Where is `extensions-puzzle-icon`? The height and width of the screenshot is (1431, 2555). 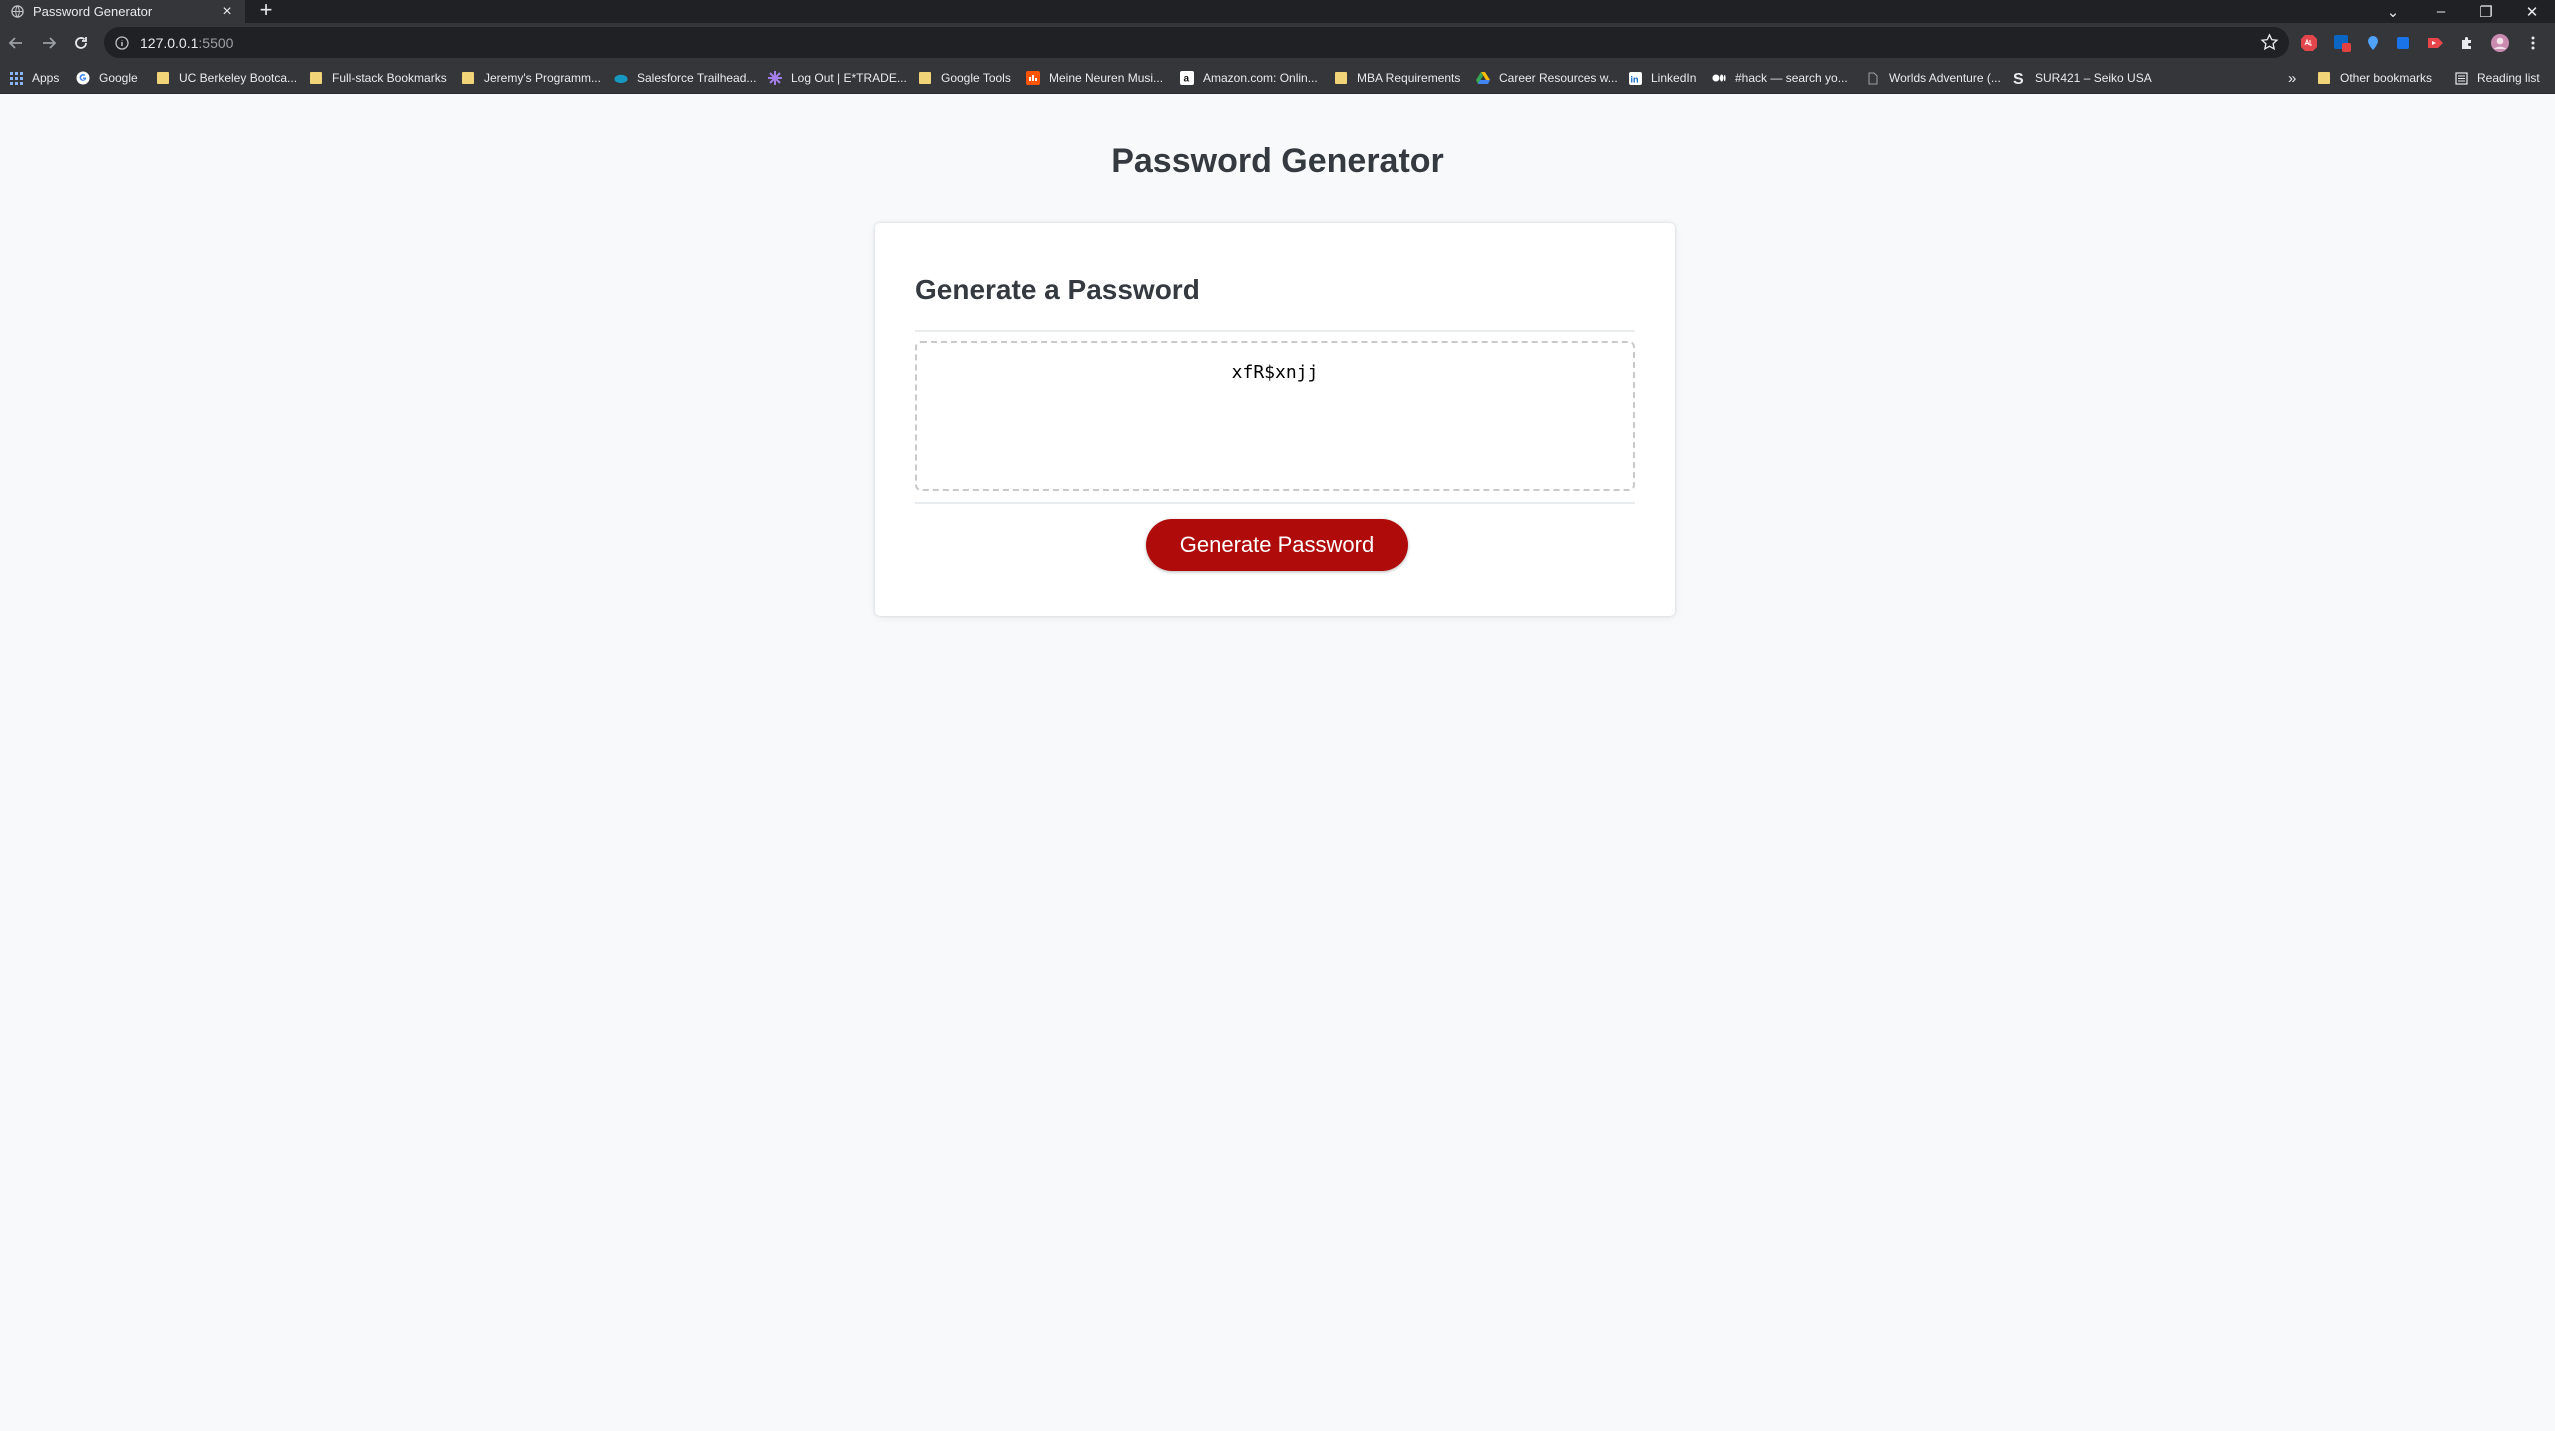 extensions-puzzle-icon is located at coordinates (2467, 43).